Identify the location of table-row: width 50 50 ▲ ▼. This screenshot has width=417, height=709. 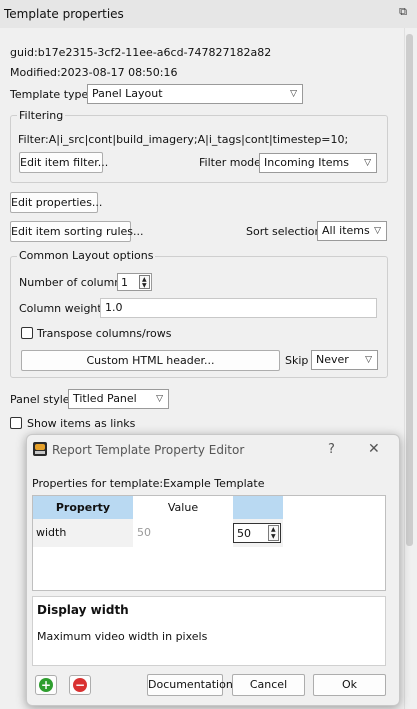
(158, 533).